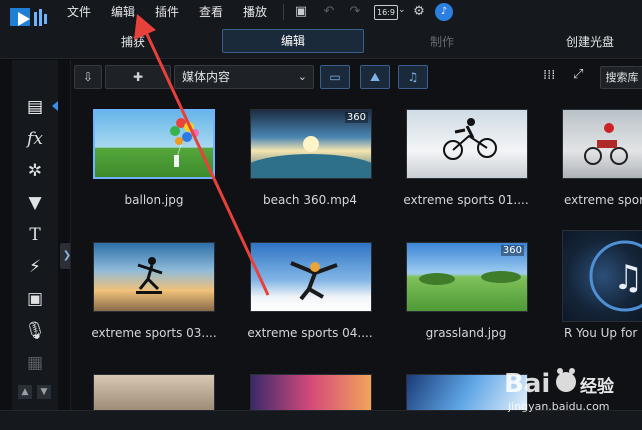  What do you see at coordinates (467, 277) in the screenshot?
I see `thumb-grassland: 360` at bounding box center [467, 277].